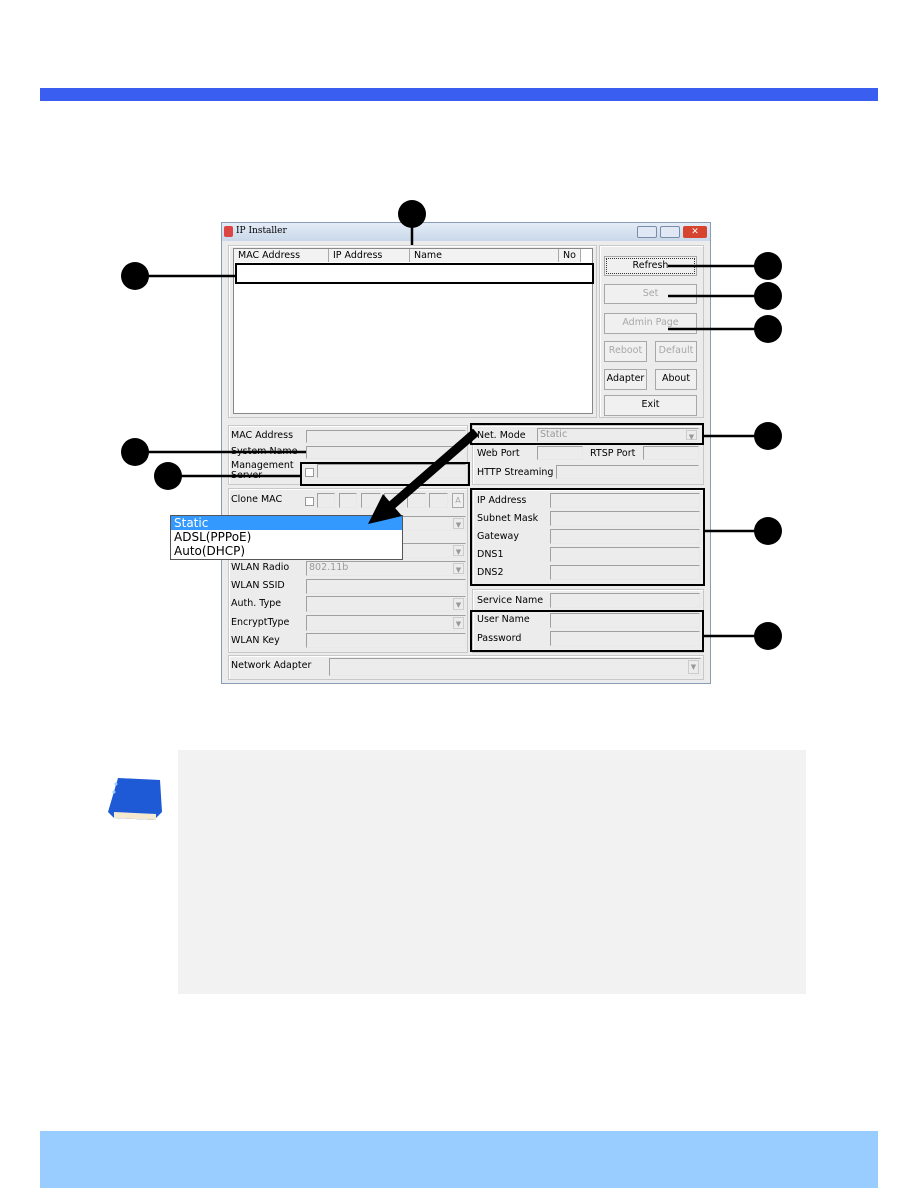  I want to click on note-box, so click(492, 872).